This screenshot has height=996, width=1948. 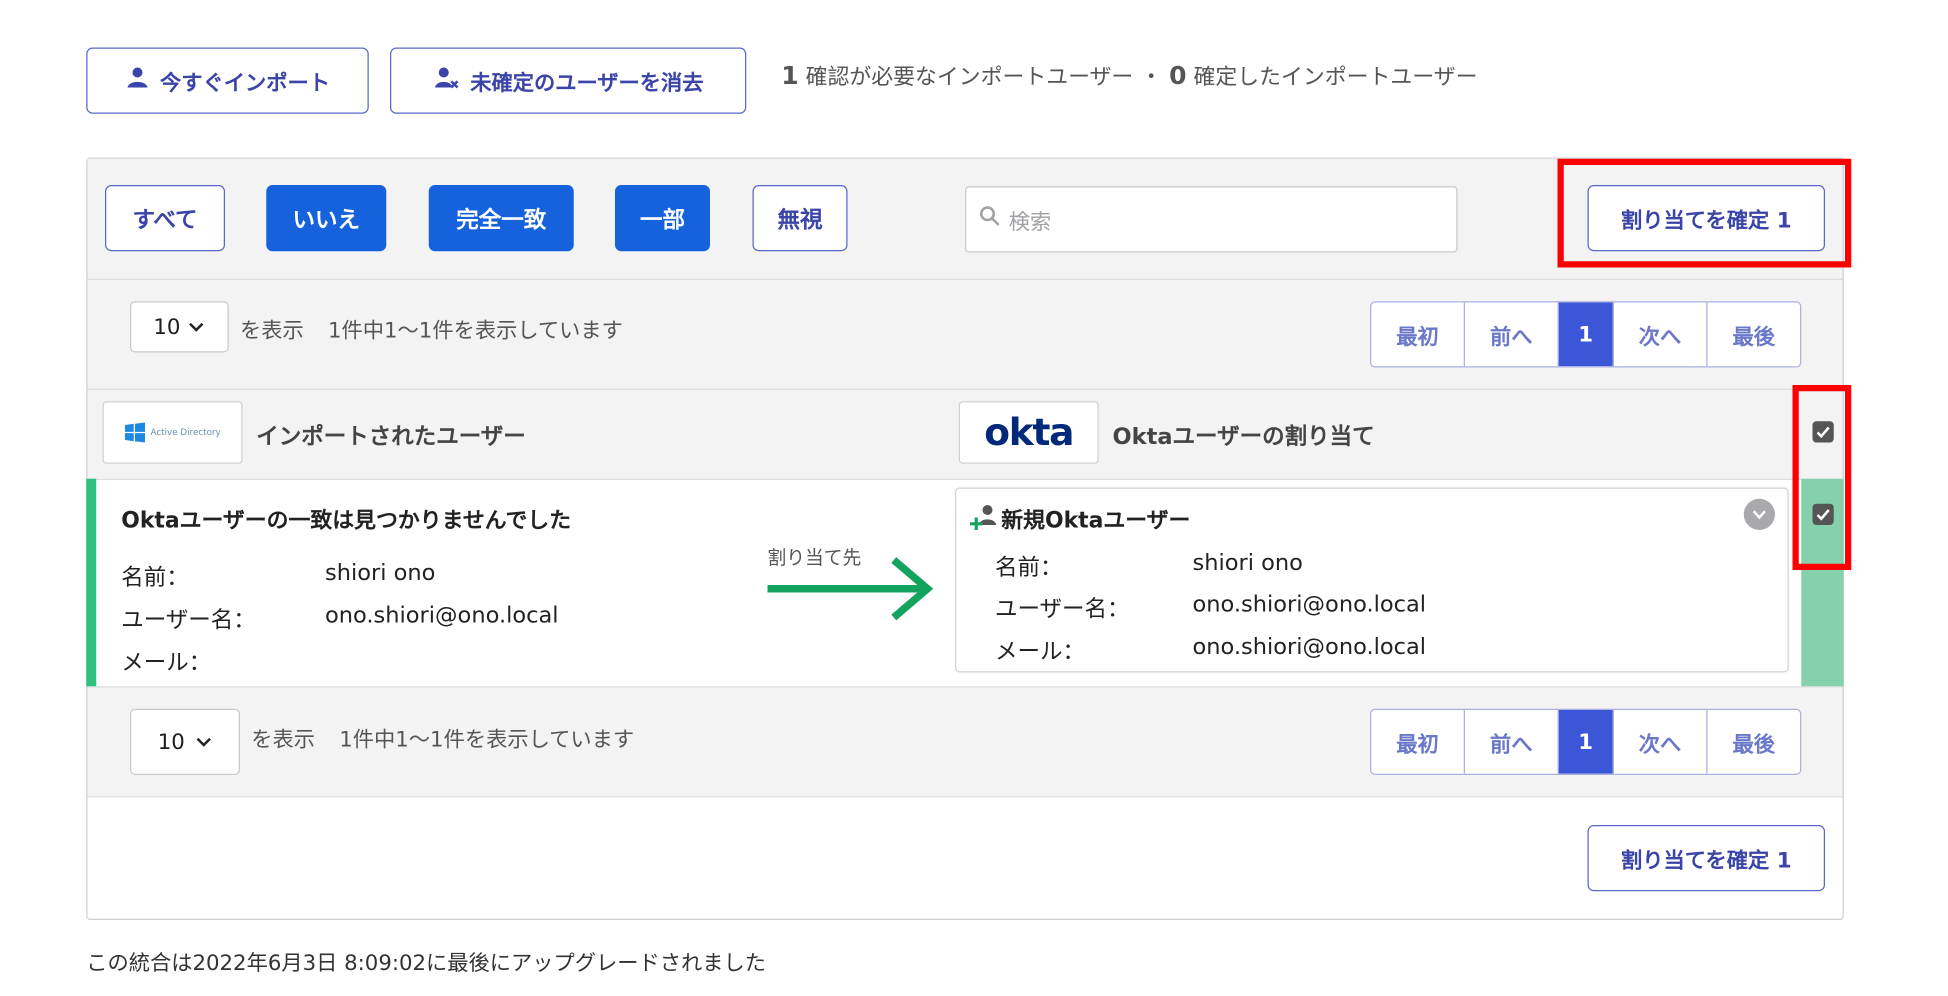 What do you see at coordinates (969, 77) in the screenshot?
I see `need-review-text: 確認が必要なインポートユーザー` at bounding box center [969, 77].